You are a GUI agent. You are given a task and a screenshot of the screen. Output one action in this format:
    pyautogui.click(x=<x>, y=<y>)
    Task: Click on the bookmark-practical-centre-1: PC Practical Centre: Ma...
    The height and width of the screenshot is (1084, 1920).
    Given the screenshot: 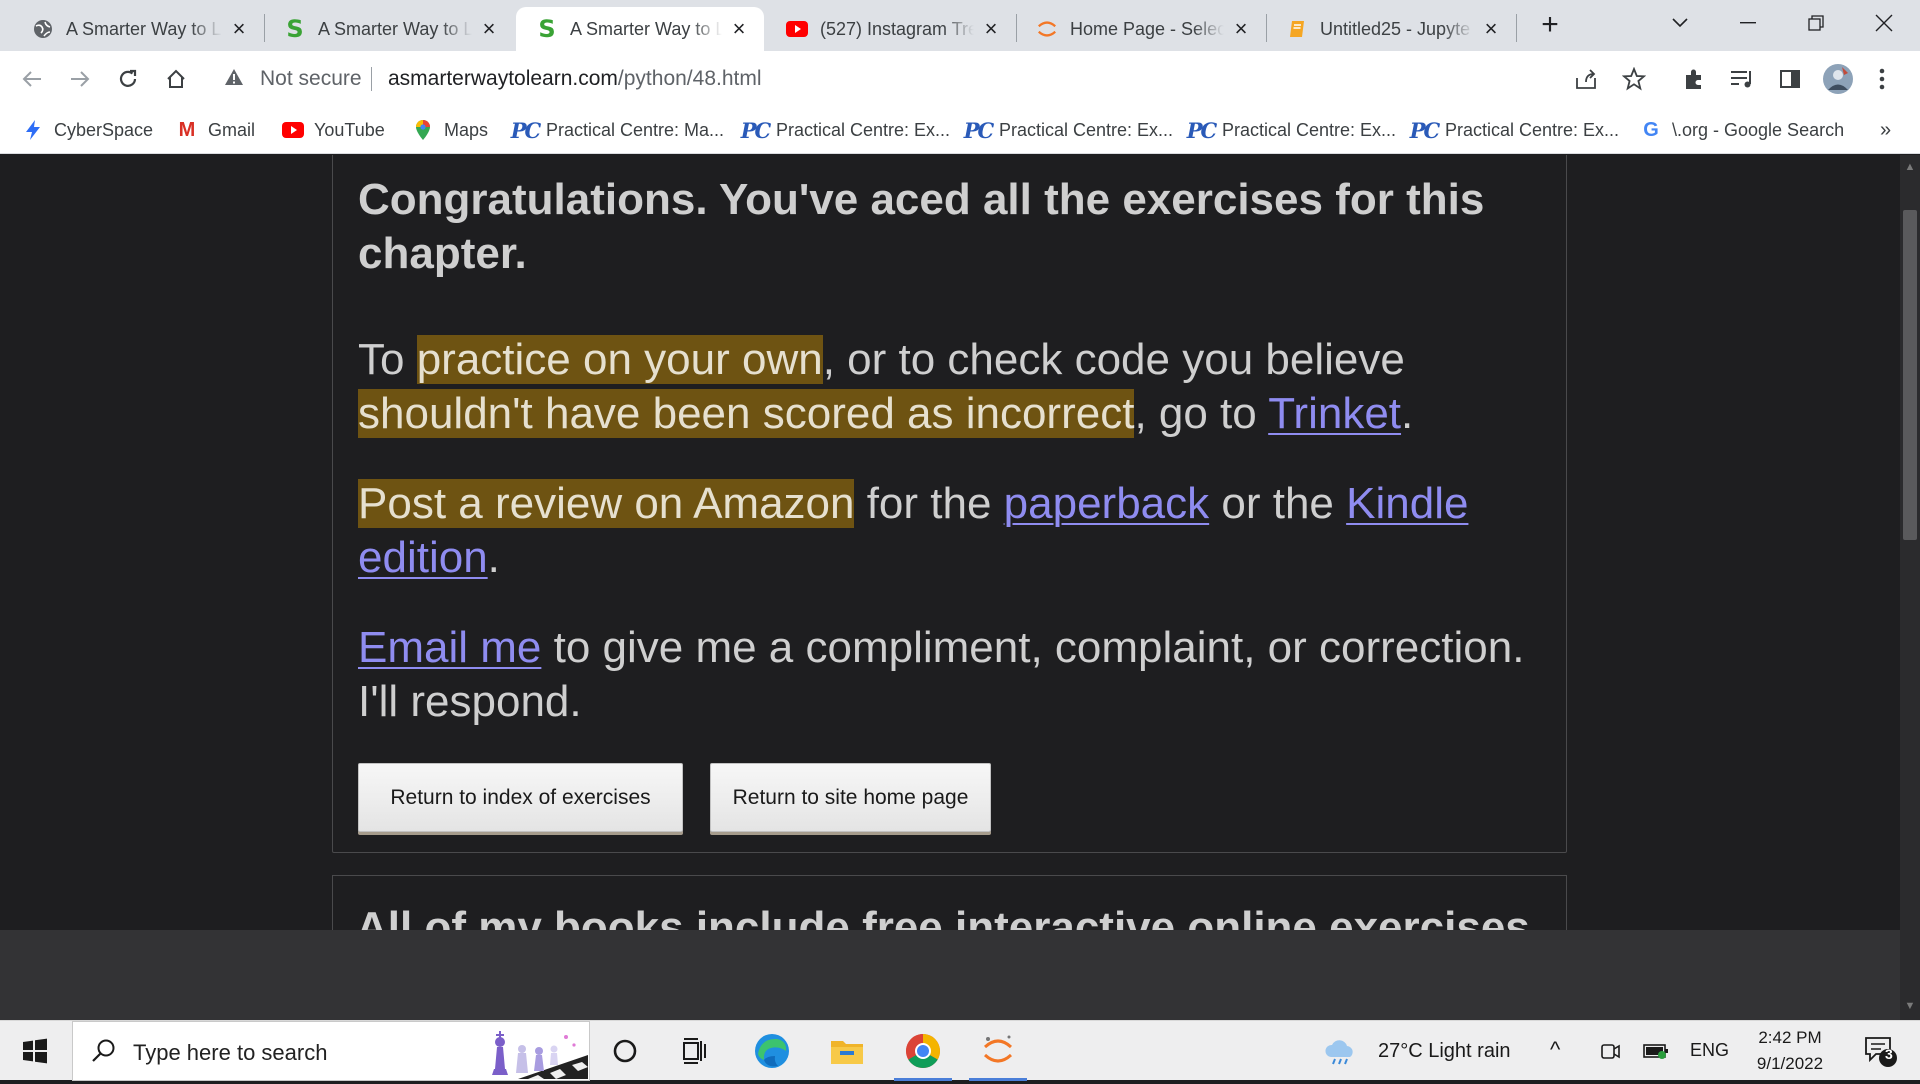 What is the action you would take?
    pyautogui.click(x=618, y=130)
    